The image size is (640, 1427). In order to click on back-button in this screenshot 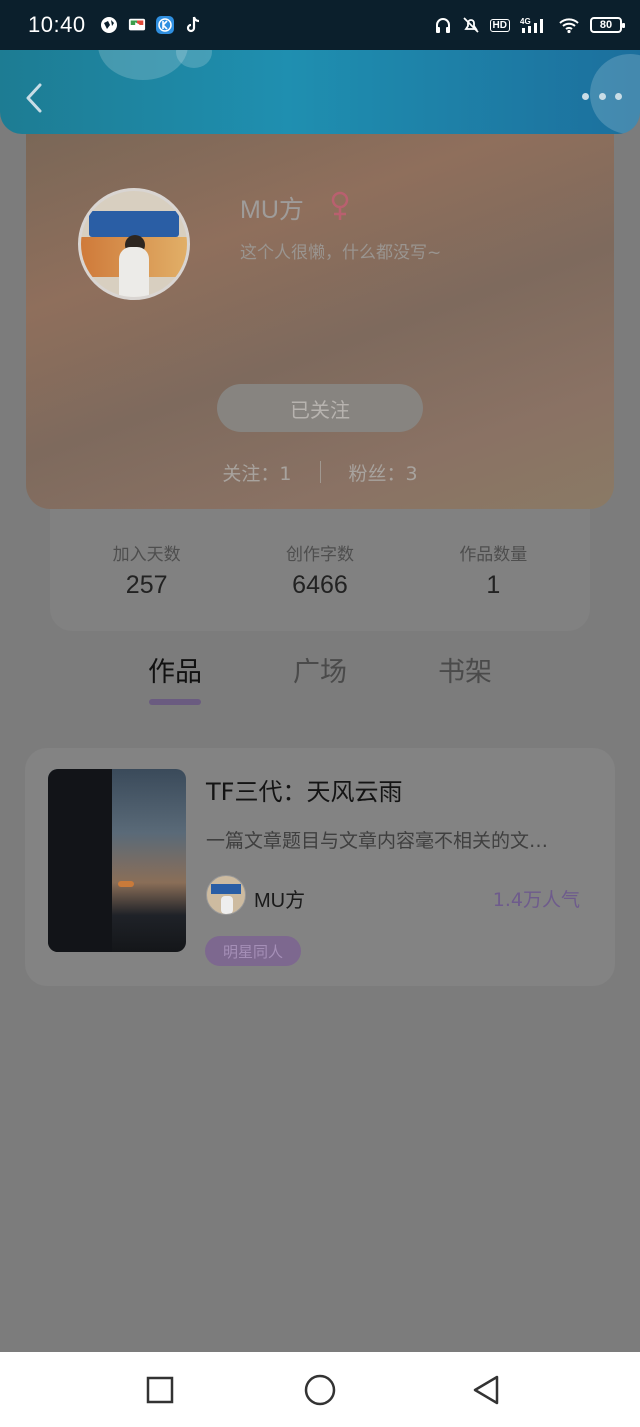, I will do `click(34, 98)`.